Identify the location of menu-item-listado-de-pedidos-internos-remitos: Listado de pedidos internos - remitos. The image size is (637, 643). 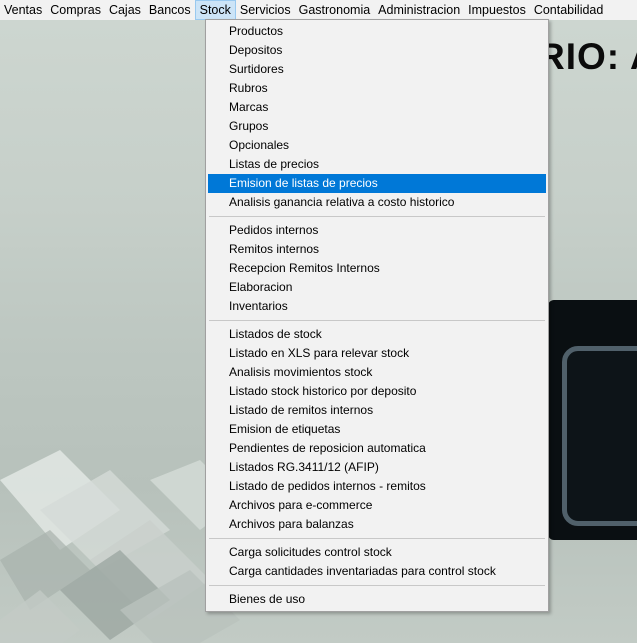
(377, 486).